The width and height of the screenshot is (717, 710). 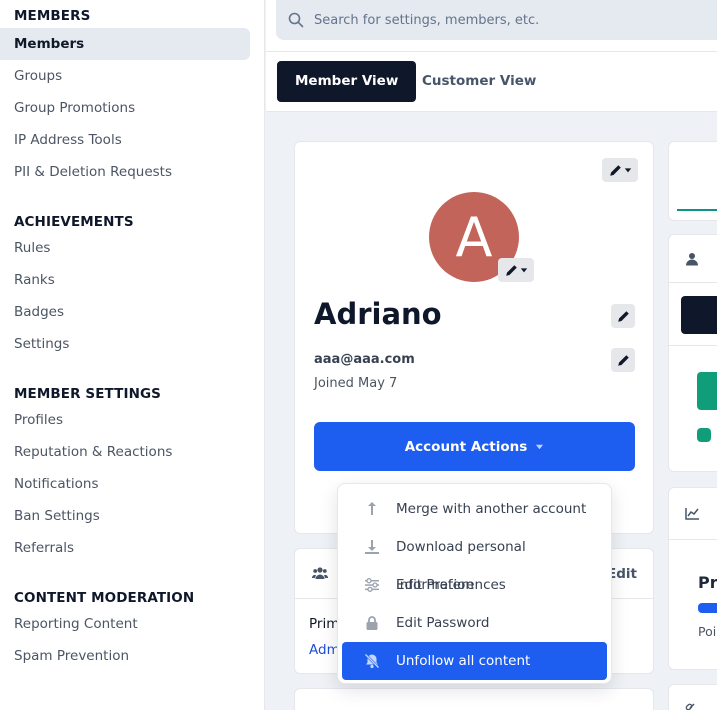 I want to click on sidebar-item-reputation: Reputation & Reactions, so click(x=125, y=452).